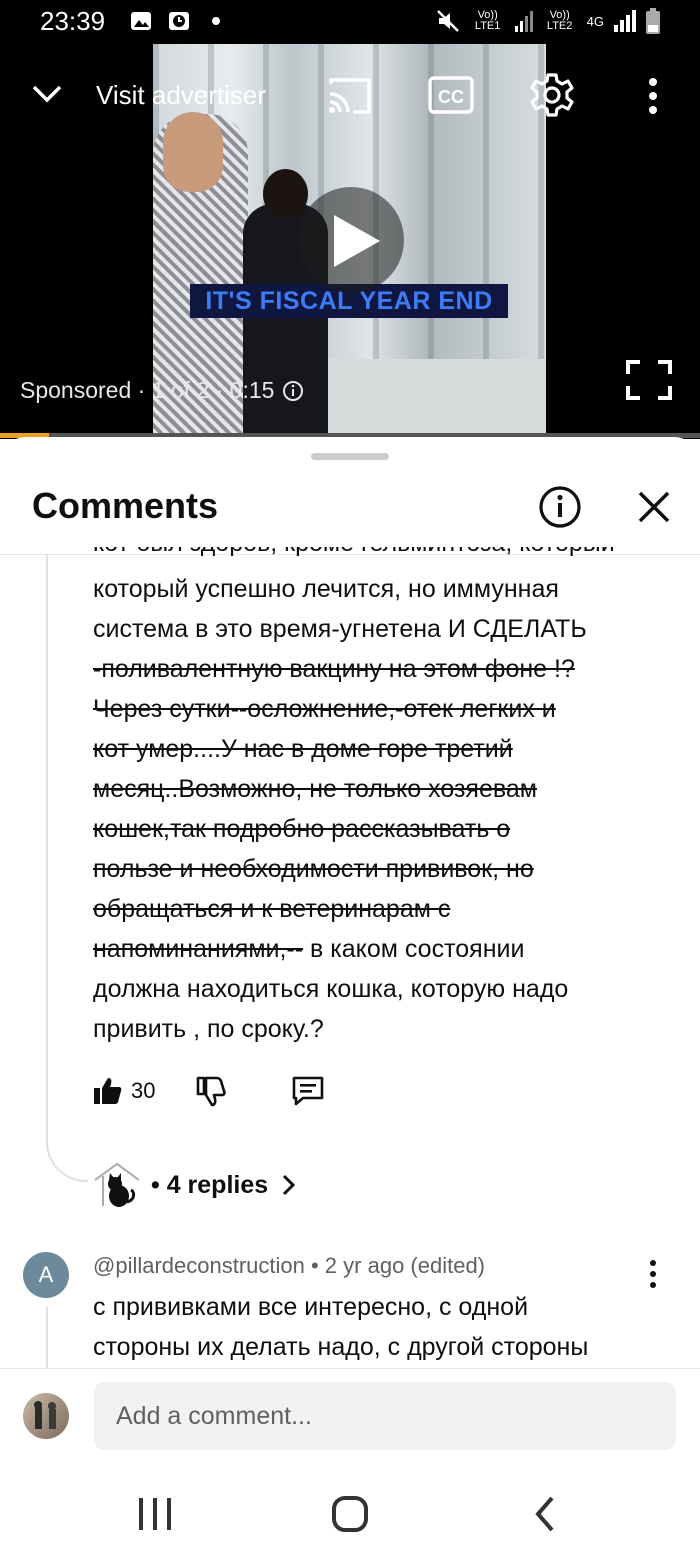 Image resolution: width=700 pixels, height=1557 pixels. What do you see at coordinates (46, 1275) in the screenshot?
I see `avatar: A` at bounding box center [46, 1275].